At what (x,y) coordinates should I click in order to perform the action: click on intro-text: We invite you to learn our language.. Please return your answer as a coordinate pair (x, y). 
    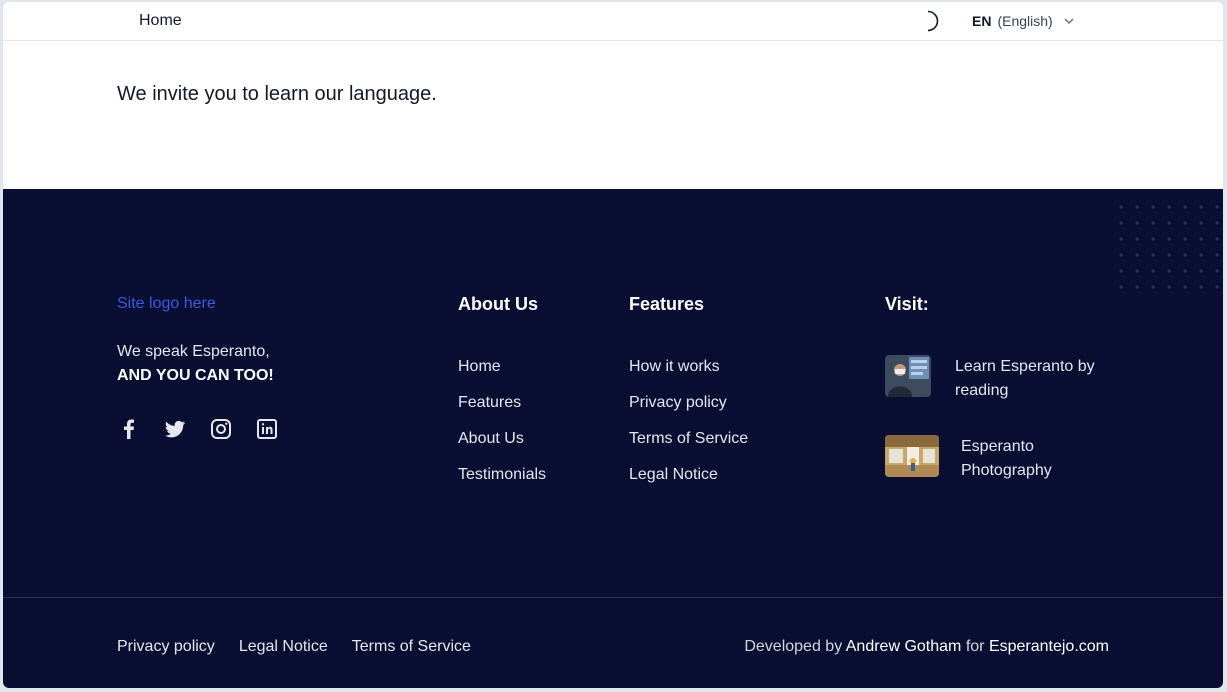
    Looking at the image, I should click on (277, 94).